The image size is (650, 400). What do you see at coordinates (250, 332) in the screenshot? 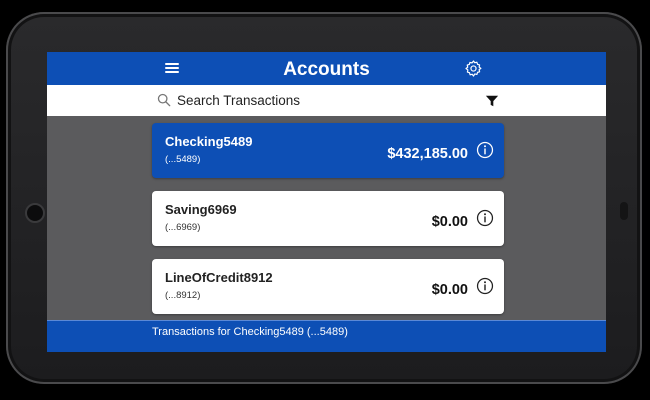
I see `transactions-label: Transactions for Checking5489 (...5489)` at bounding box center [250, 332].